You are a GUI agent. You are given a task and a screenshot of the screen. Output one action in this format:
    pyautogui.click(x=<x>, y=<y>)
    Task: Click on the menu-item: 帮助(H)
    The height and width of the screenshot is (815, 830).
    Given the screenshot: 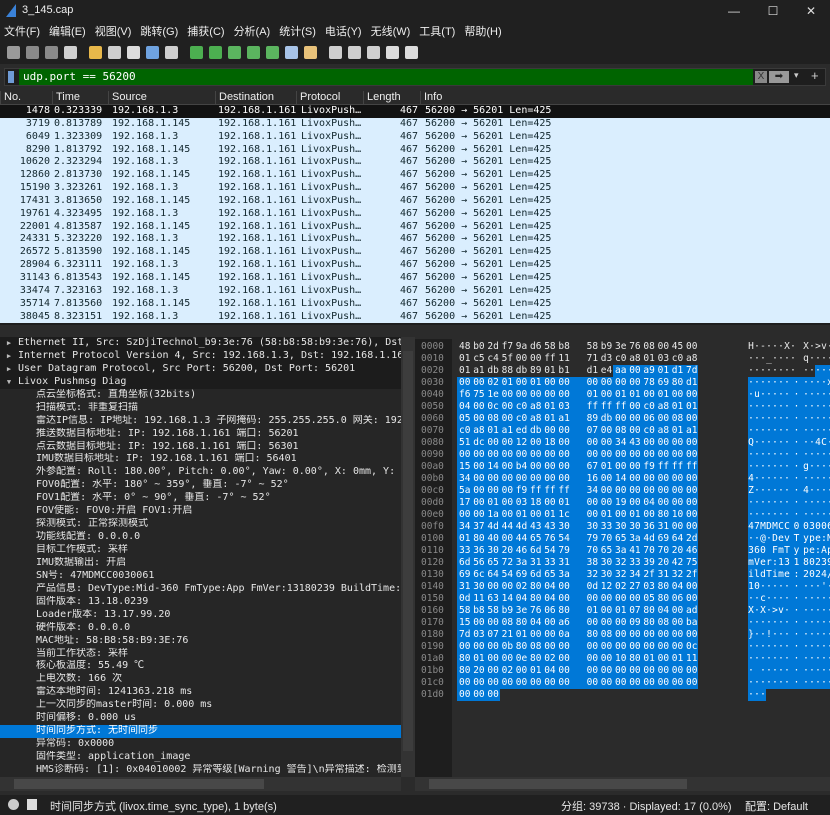 What is the action you would take?
    pyautogui.click(x=482, y=32)
    